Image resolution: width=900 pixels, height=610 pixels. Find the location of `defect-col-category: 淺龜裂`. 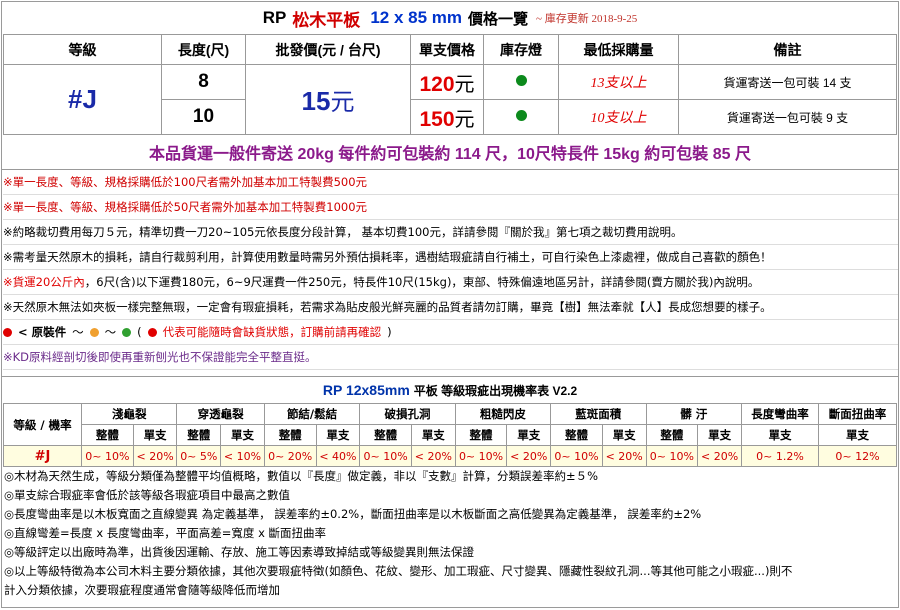

defect-col-category: 淺龜裂 is located at coordinates (129, 414).